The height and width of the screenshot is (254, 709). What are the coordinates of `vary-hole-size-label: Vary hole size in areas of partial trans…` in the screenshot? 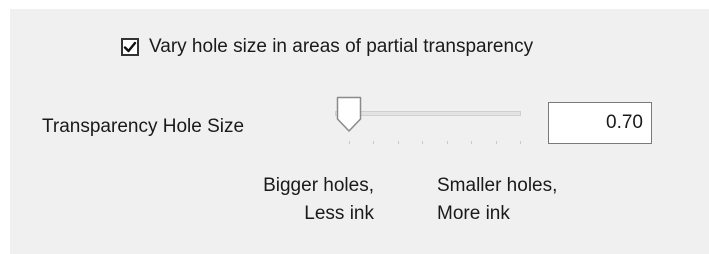 It's located at (341, 46).